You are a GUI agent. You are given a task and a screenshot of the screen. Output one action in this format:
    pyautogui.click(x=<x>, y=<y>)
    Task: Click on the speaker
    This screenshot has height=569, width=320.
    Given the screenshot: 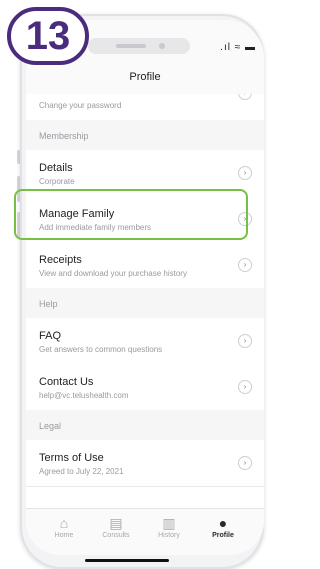 What is the action you would take?
    pyautogui.click(x=131, y=46)
    